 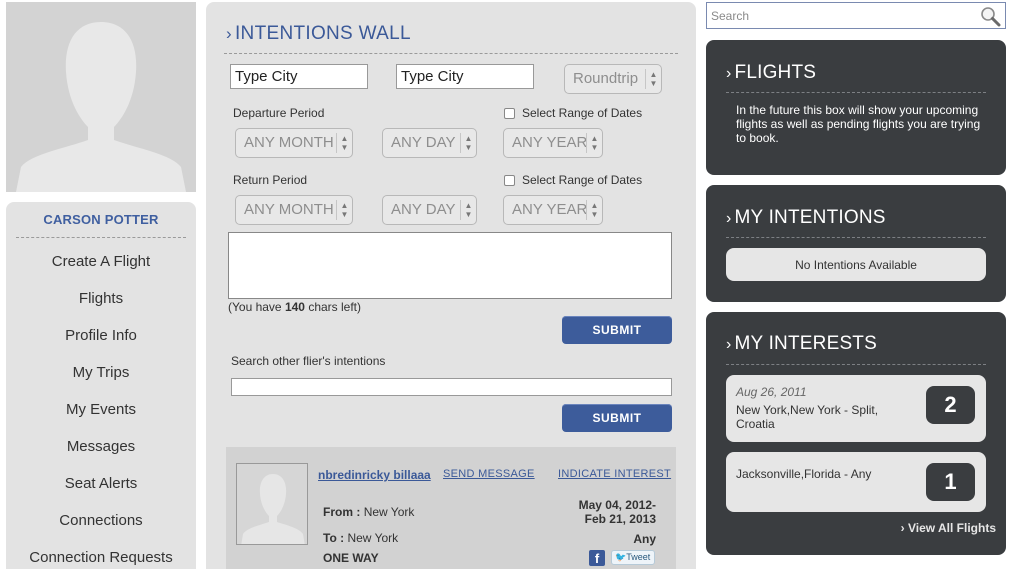 I want to click on search-intentions-submit-button: SUBMIT, so click(x=617, y=418).